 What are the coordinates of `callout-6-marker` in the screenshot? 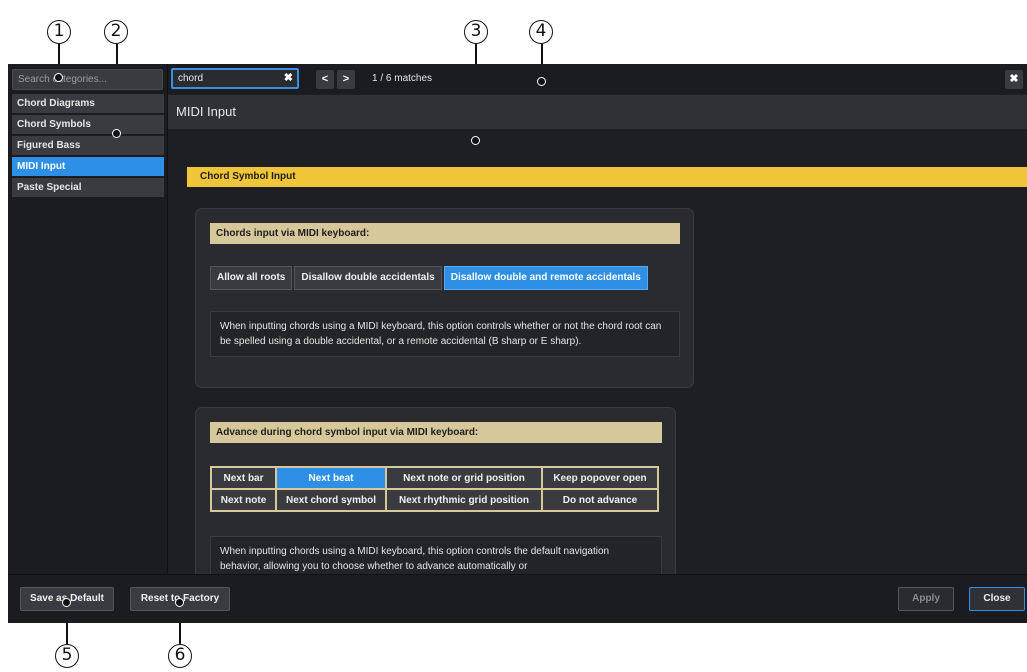 It's located at (179, 602).